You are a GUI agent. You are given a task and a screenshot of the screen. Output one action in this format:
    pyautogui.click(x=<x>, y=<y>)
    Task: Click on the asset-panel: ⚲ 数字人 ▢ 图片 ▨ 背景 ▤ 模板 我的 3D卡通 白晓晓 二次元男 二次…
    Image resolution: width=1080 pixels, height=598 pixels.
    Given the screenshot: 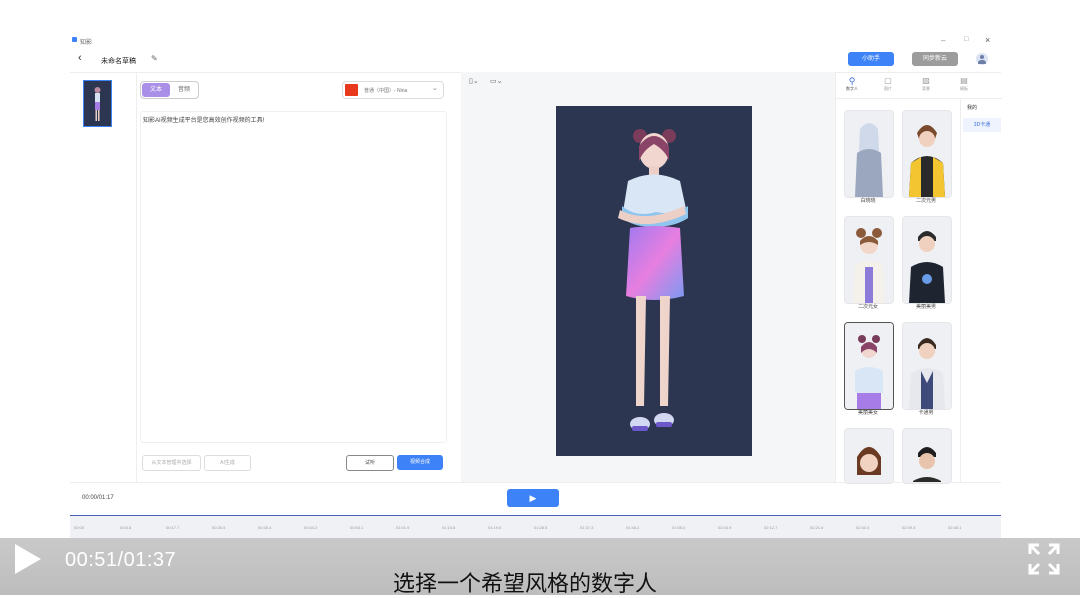 What is the action you would take?
    pyautogui.click(x=919, y=278)
    